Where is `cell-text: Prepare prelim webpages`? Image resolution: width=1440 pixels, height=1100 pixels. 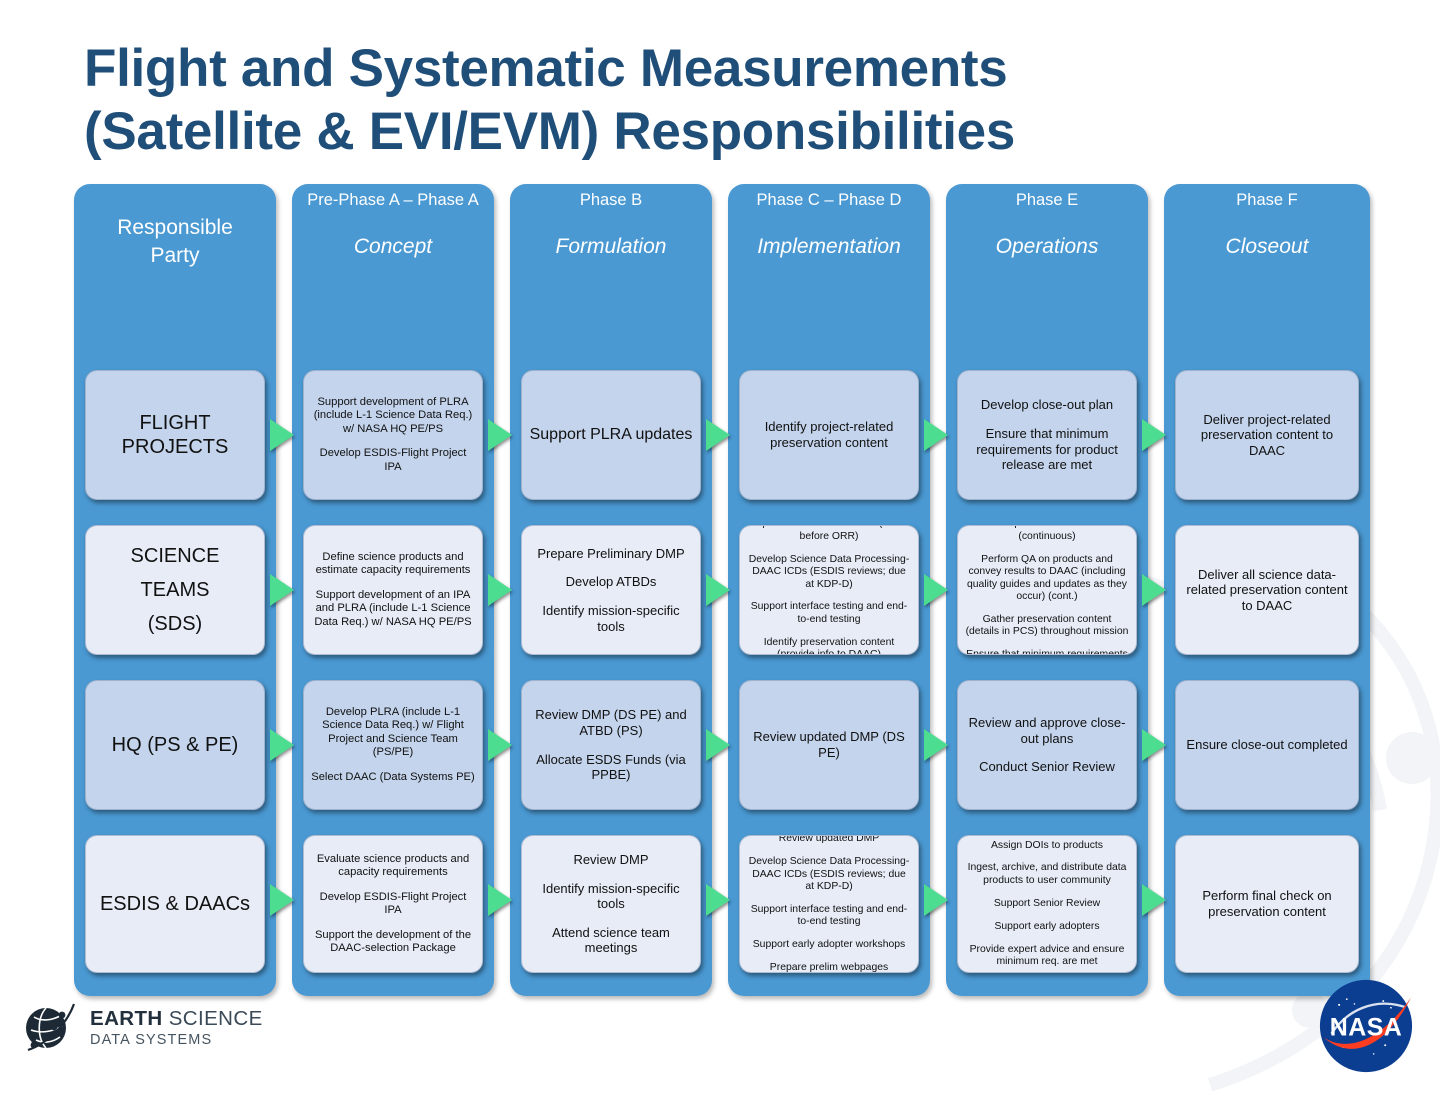 cell-text: Prepare prelim webpages is located at coordinates (829, 967).